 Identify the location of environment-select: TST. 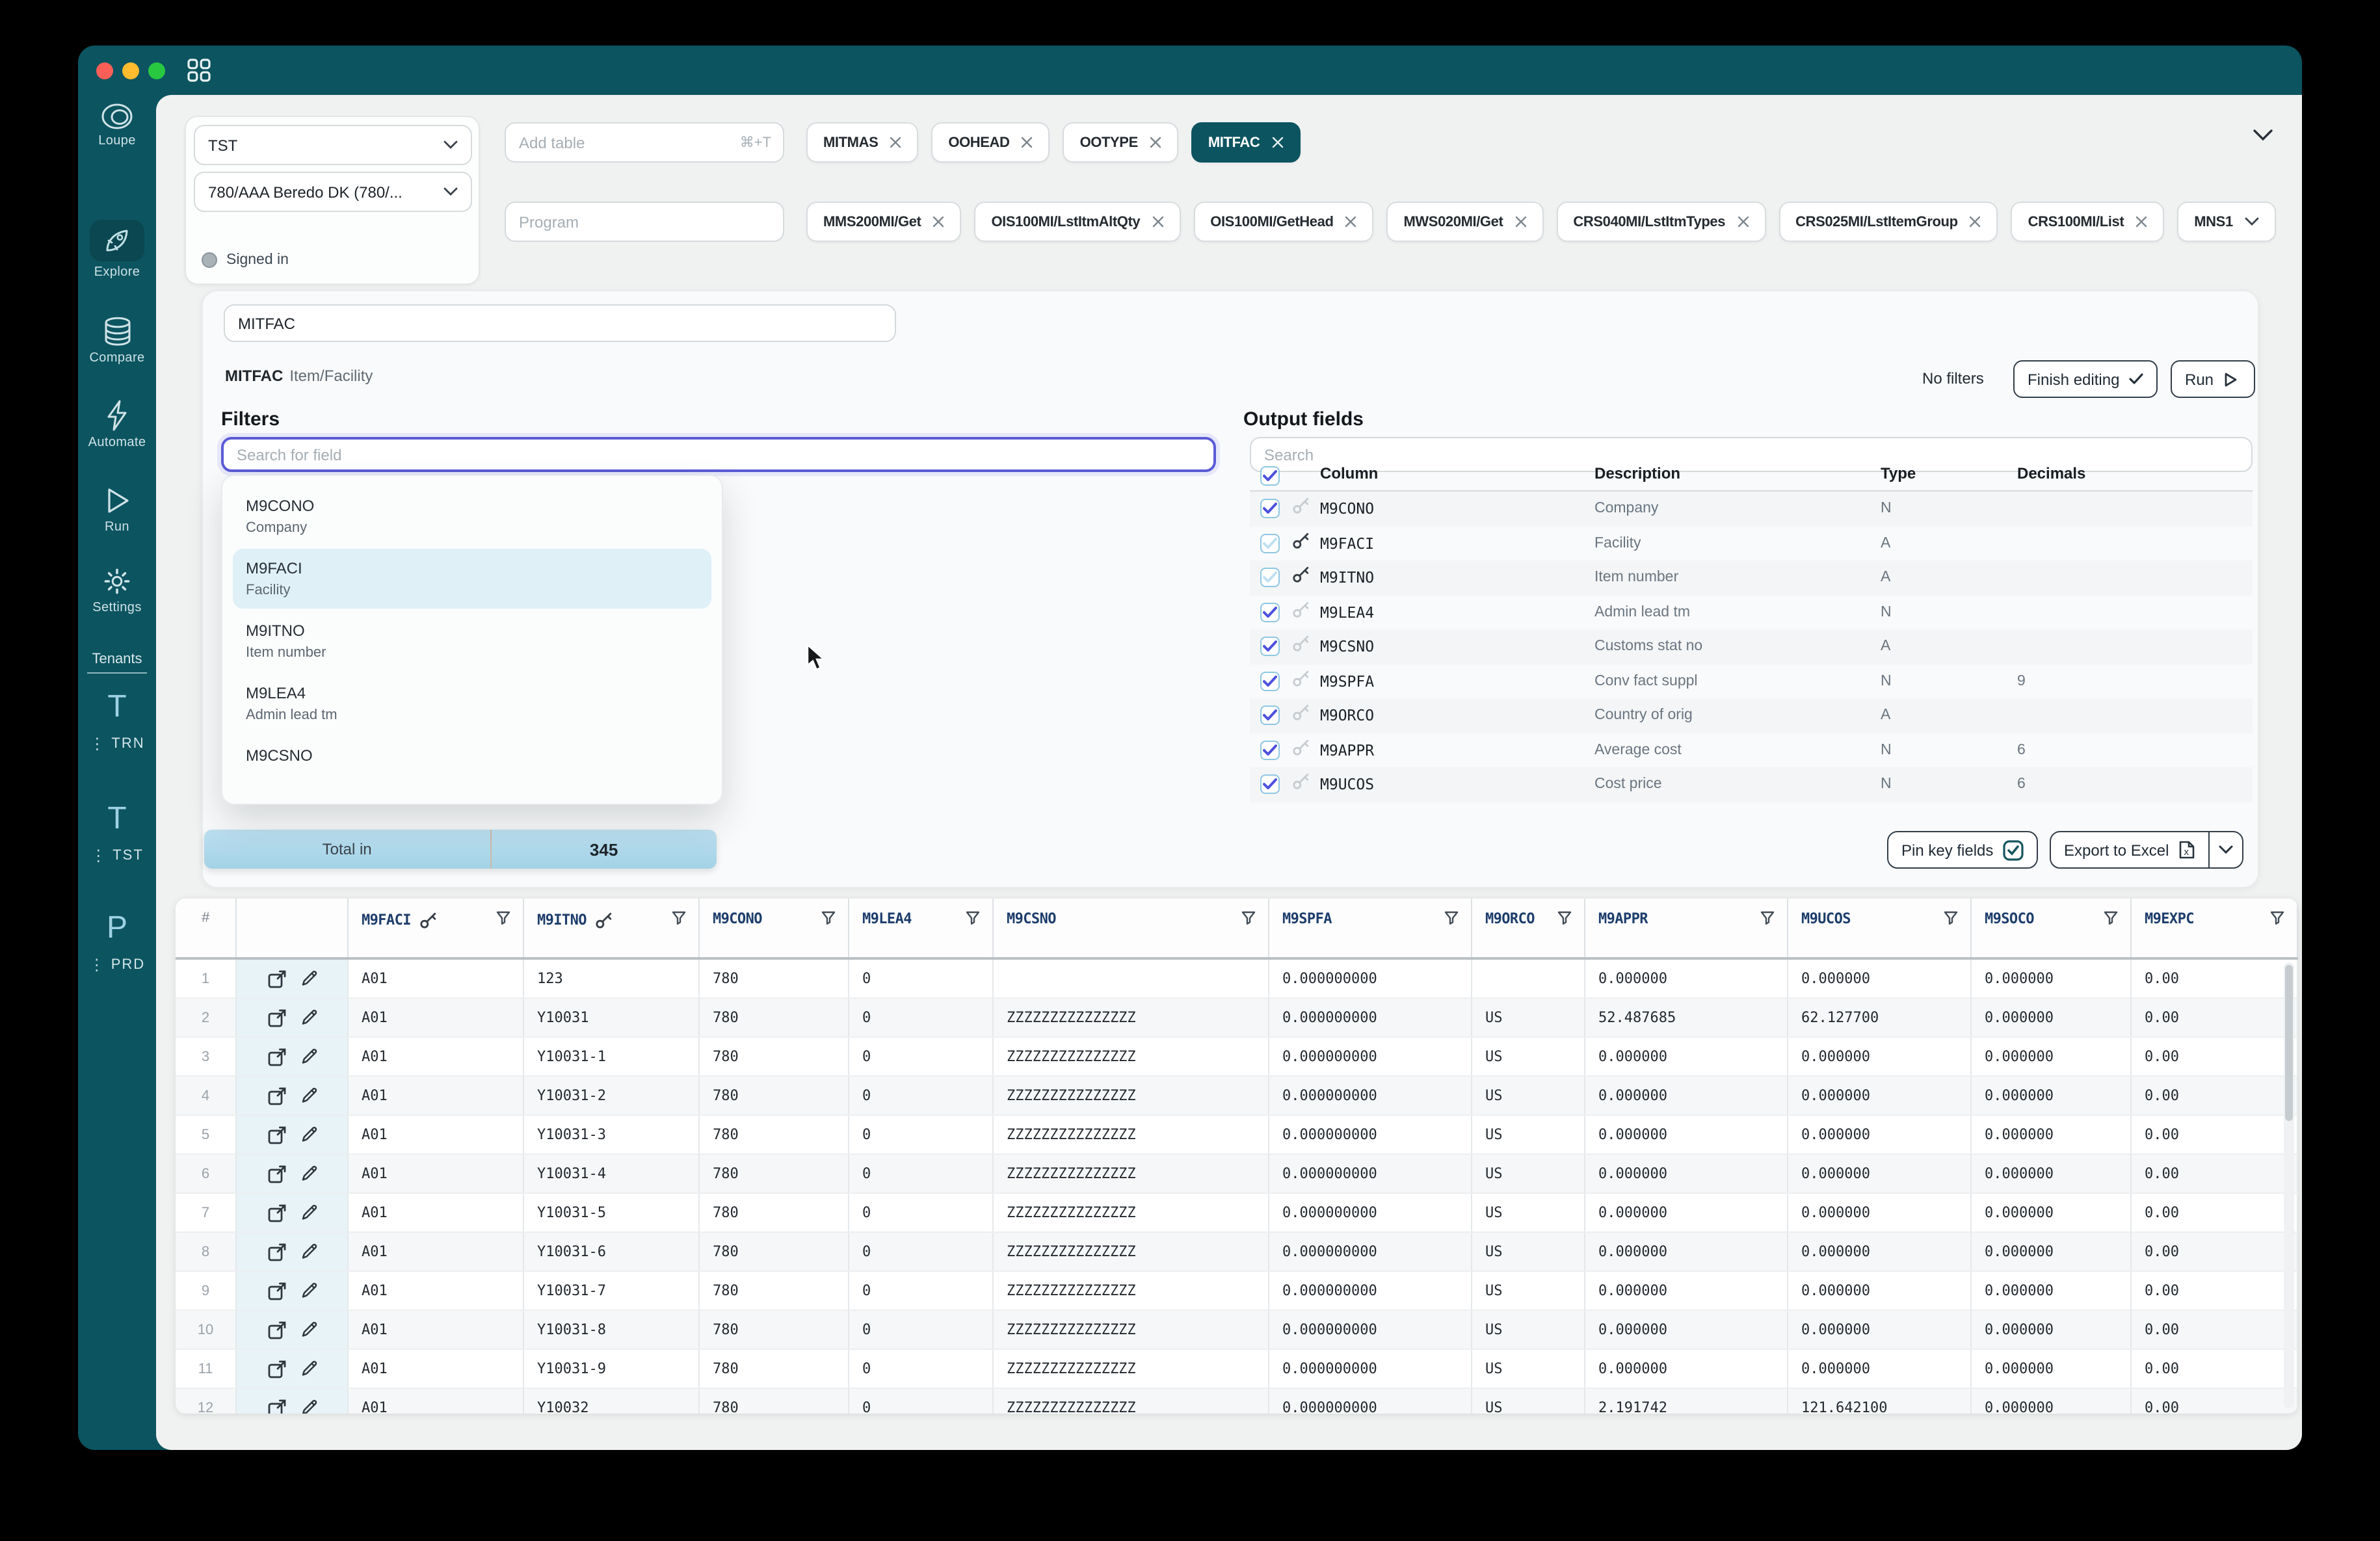
(333, 145).